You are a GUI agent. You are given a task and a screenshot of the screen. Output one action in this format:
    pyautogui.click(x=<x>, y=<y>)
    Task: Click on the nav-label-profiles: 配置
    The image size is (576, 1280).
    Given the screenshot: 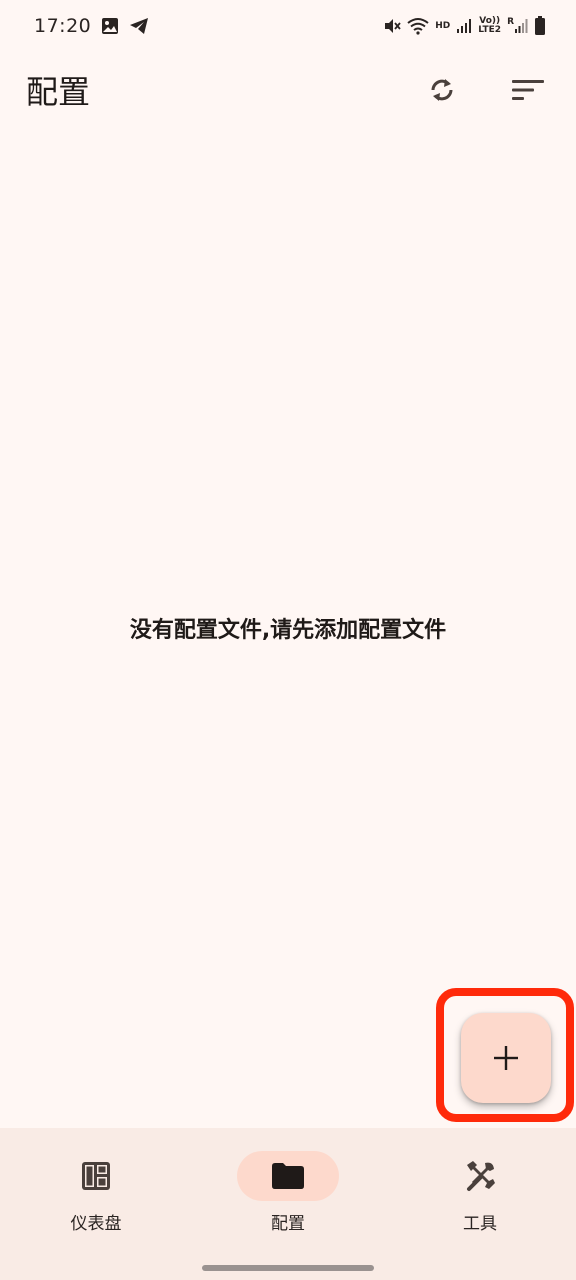 What is the action you would take?
    pyautogui.click(x=288, y=1224)
    